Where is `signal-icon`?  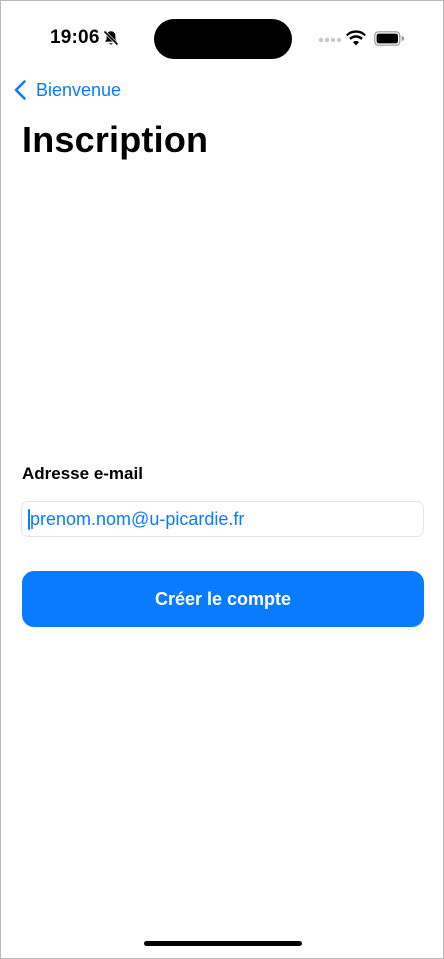 signal-icon is located at coordinates (330, 40).